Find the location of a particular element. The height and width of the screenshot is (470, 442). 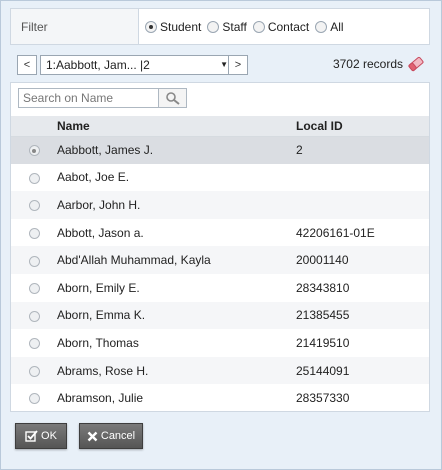

ok-button: OK is located at coordinates (41, 436).